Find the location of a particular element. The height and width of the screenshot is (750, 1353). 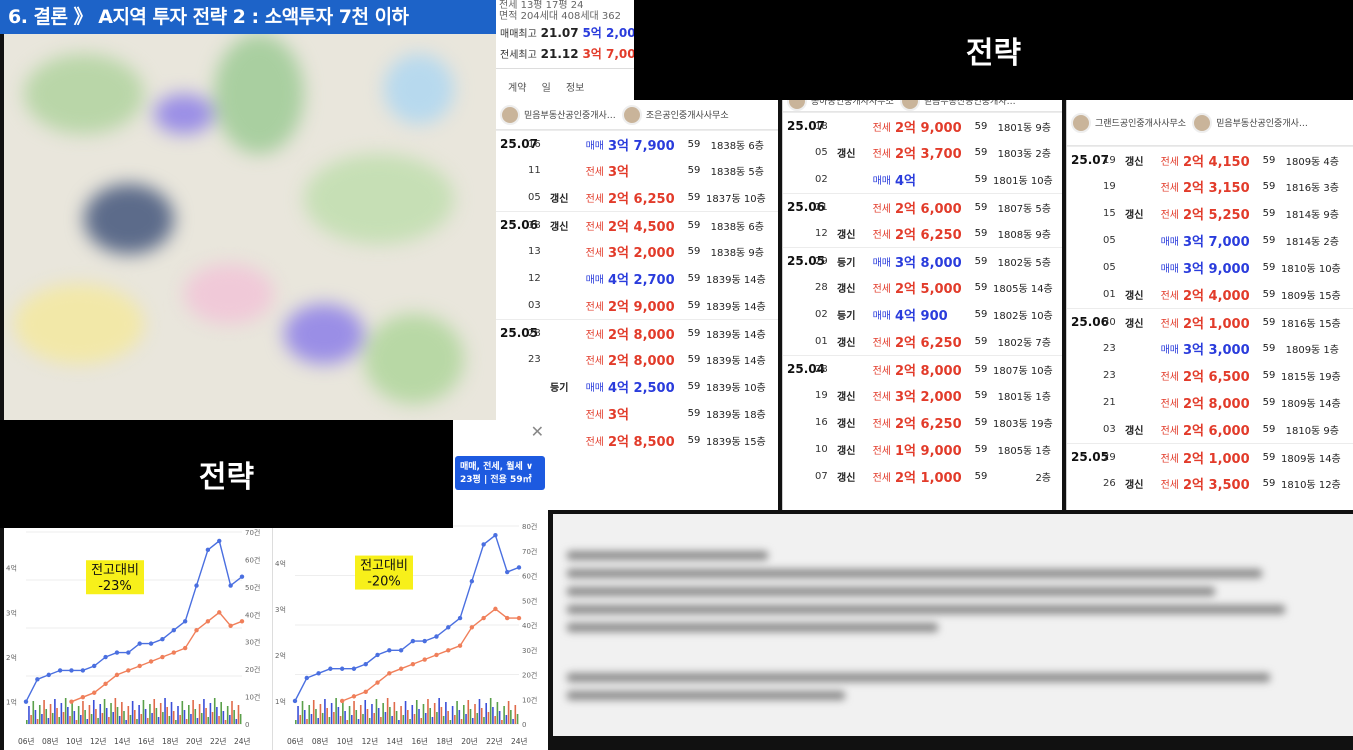

transaction-row: 등기 매매 4억 2,500 59 1839동 10층 is located at coordinates (637, 386).